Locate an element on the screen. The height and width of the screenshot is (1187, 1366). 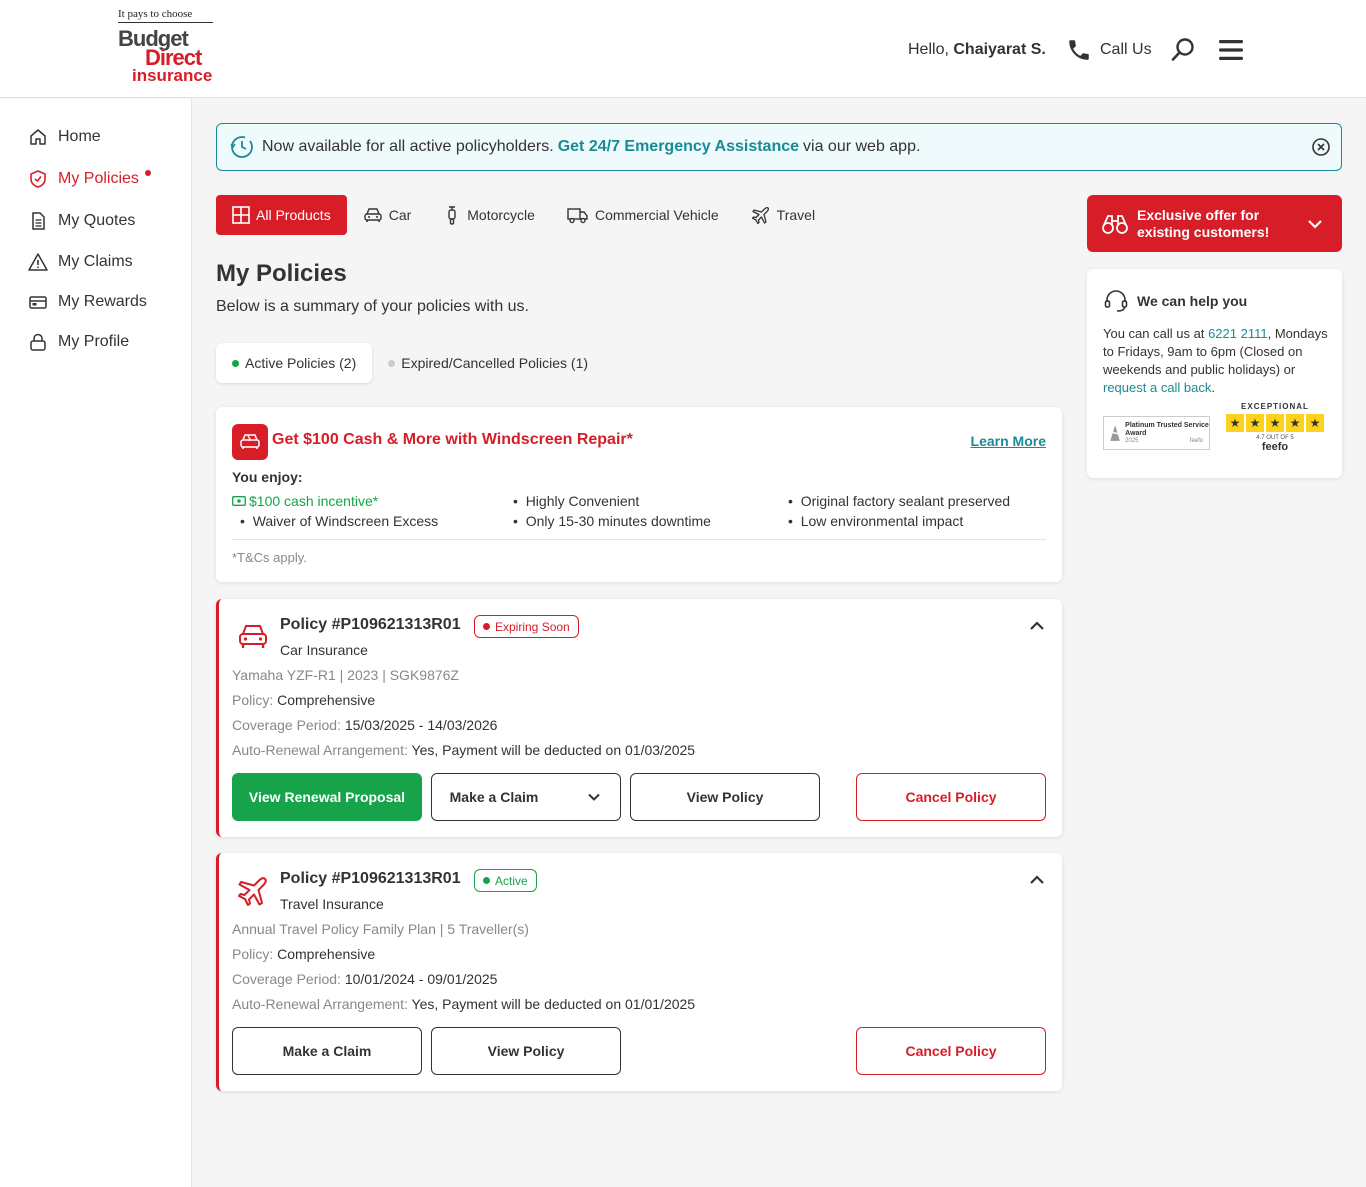
button-label: Make a Claim is located at coordinates (494, 797).